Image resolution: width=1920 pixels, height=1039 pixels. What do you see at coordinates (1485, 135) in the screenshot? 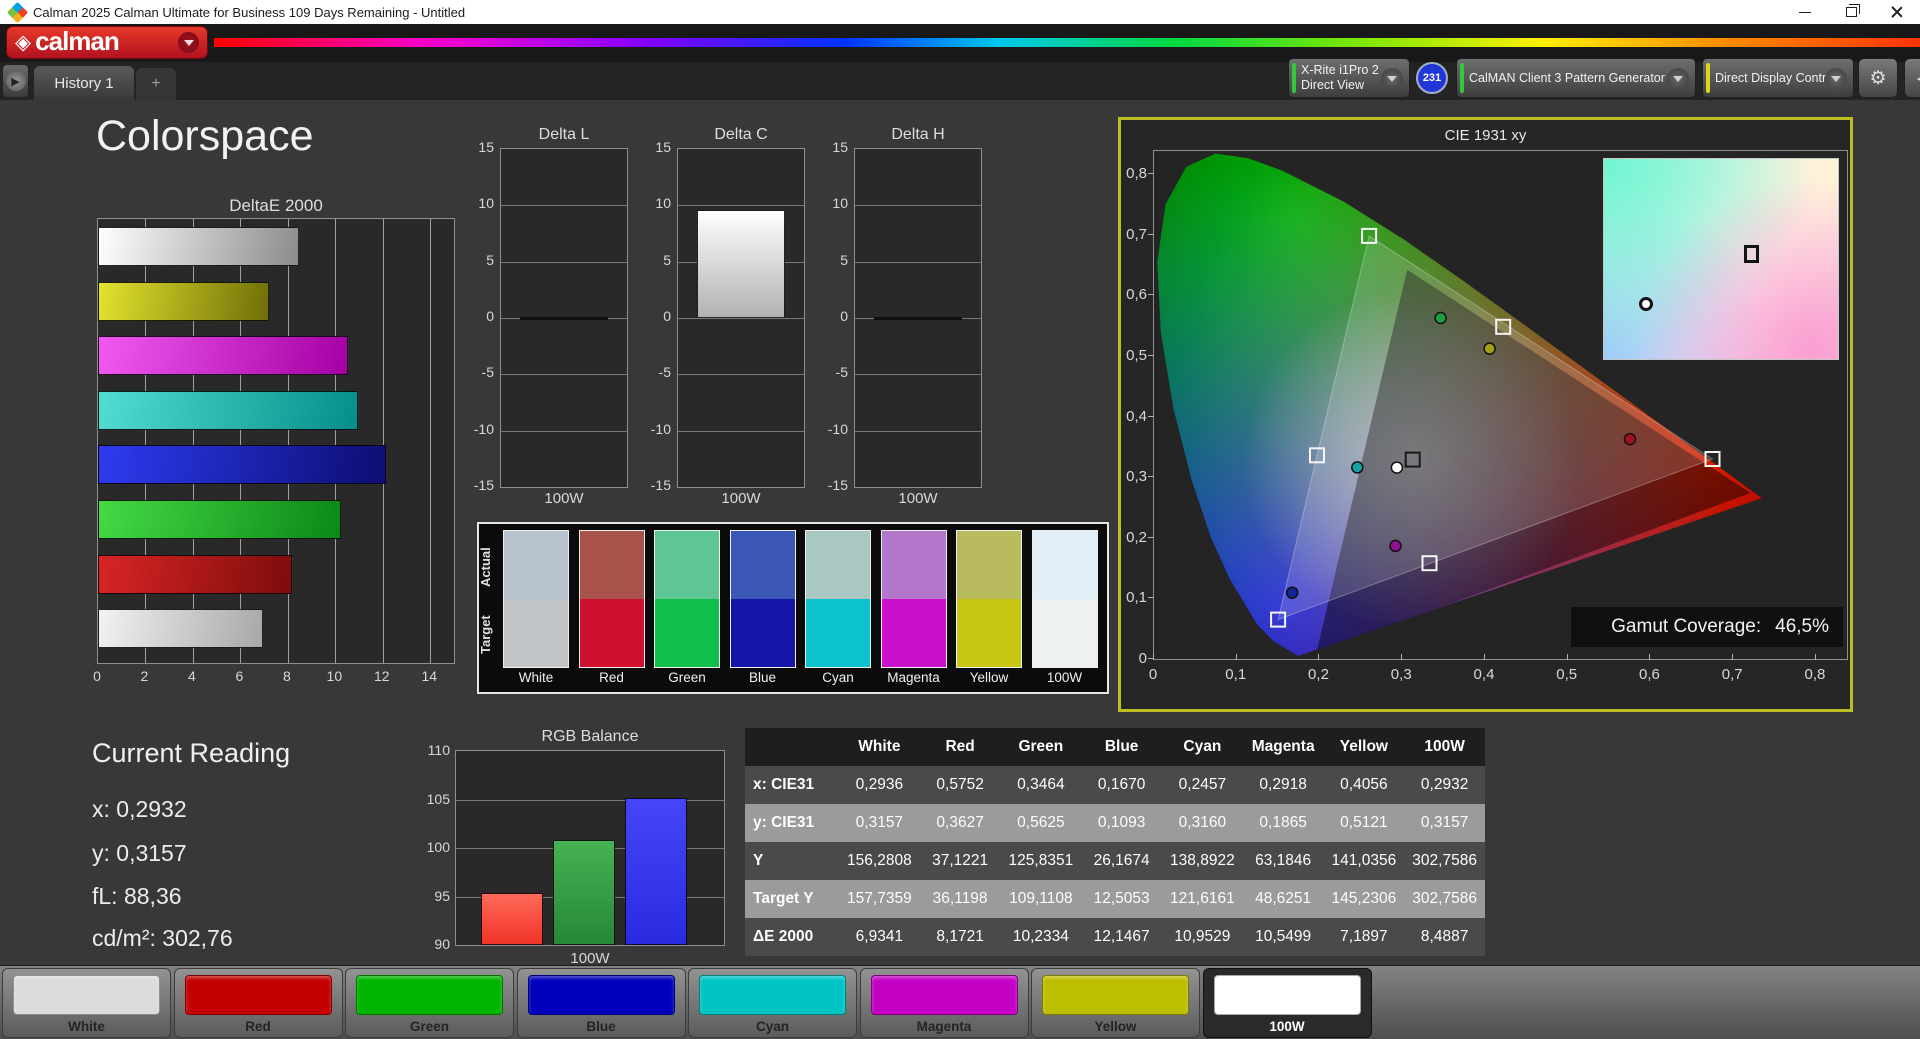
I see `cie-chart-title: CIE 1931 xy` at bounding box center [1485, 135].